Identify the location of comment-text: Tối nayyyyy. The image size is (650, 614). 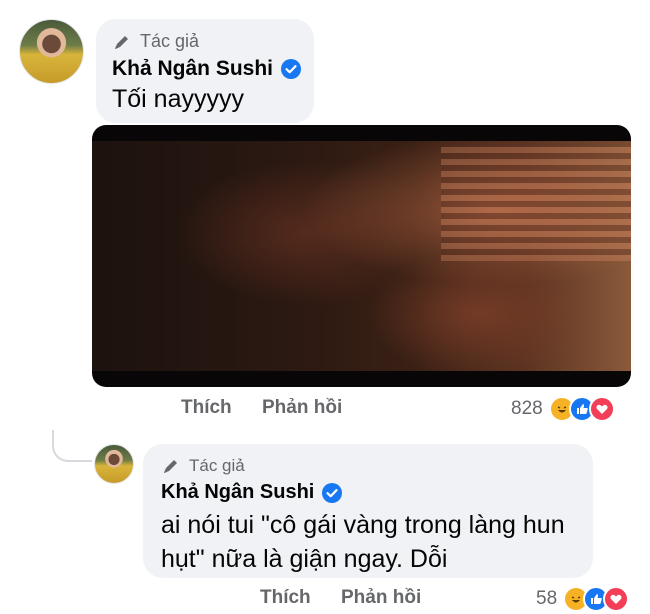
(178, 99).